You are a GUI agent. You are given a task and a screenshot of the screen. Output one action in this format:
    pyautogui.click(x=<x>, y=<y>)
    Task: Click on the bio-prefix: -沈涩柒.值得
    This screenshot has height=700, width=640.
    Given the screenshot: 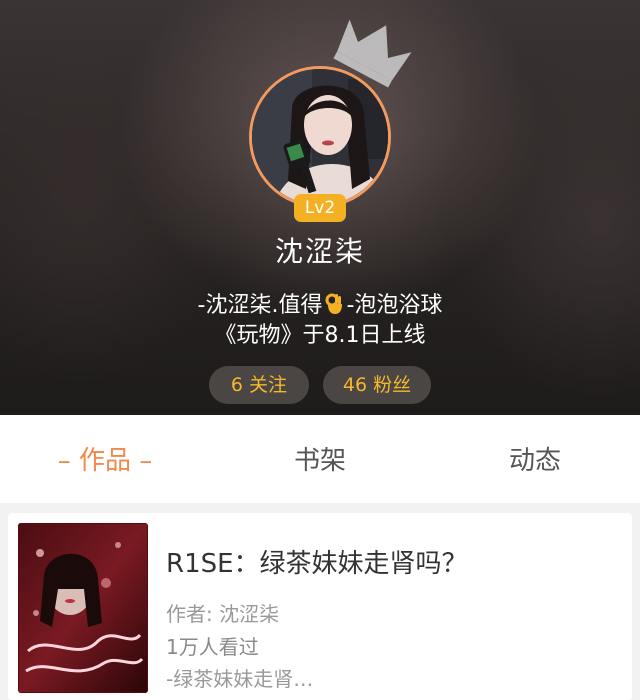 What is the action you would take?
    pyautogui.click(x=260, y=305)
    